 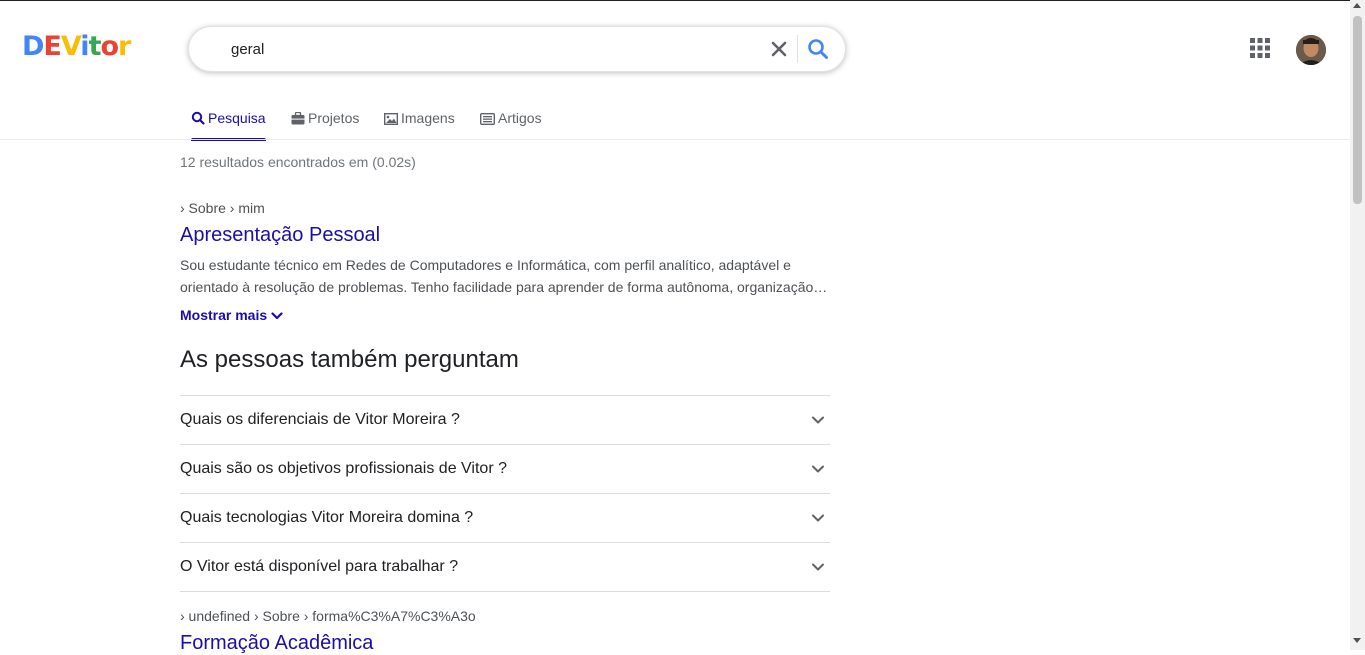 What do you see at coordinates (70, 46) in the screenshot?
I see `logo-letter: V` at bounding box center [70, 46].